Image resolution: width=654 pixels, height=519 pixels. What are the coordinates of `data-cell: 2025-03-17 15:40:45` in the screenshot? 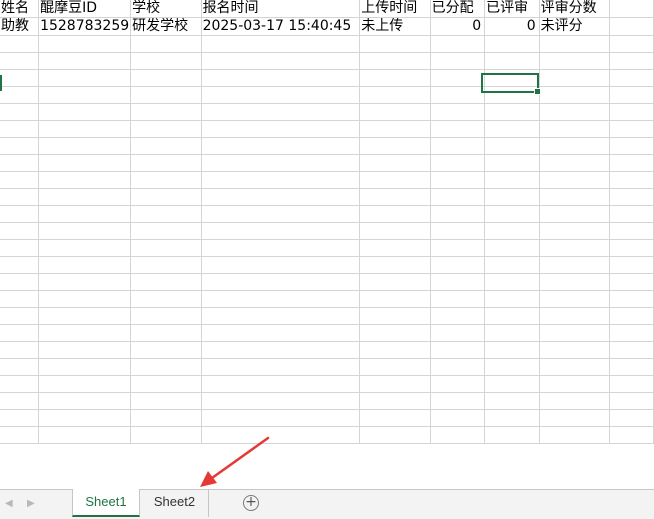 It's located at (281, 26).